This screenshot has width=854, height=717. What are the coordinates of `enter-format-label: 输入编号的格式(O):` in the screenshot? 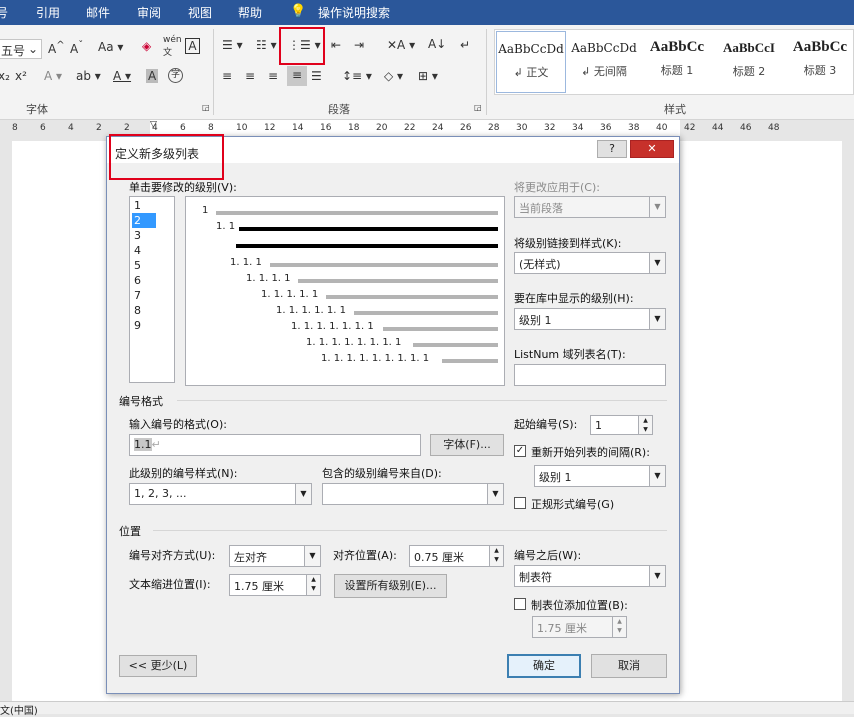 It's located at (178, 424).